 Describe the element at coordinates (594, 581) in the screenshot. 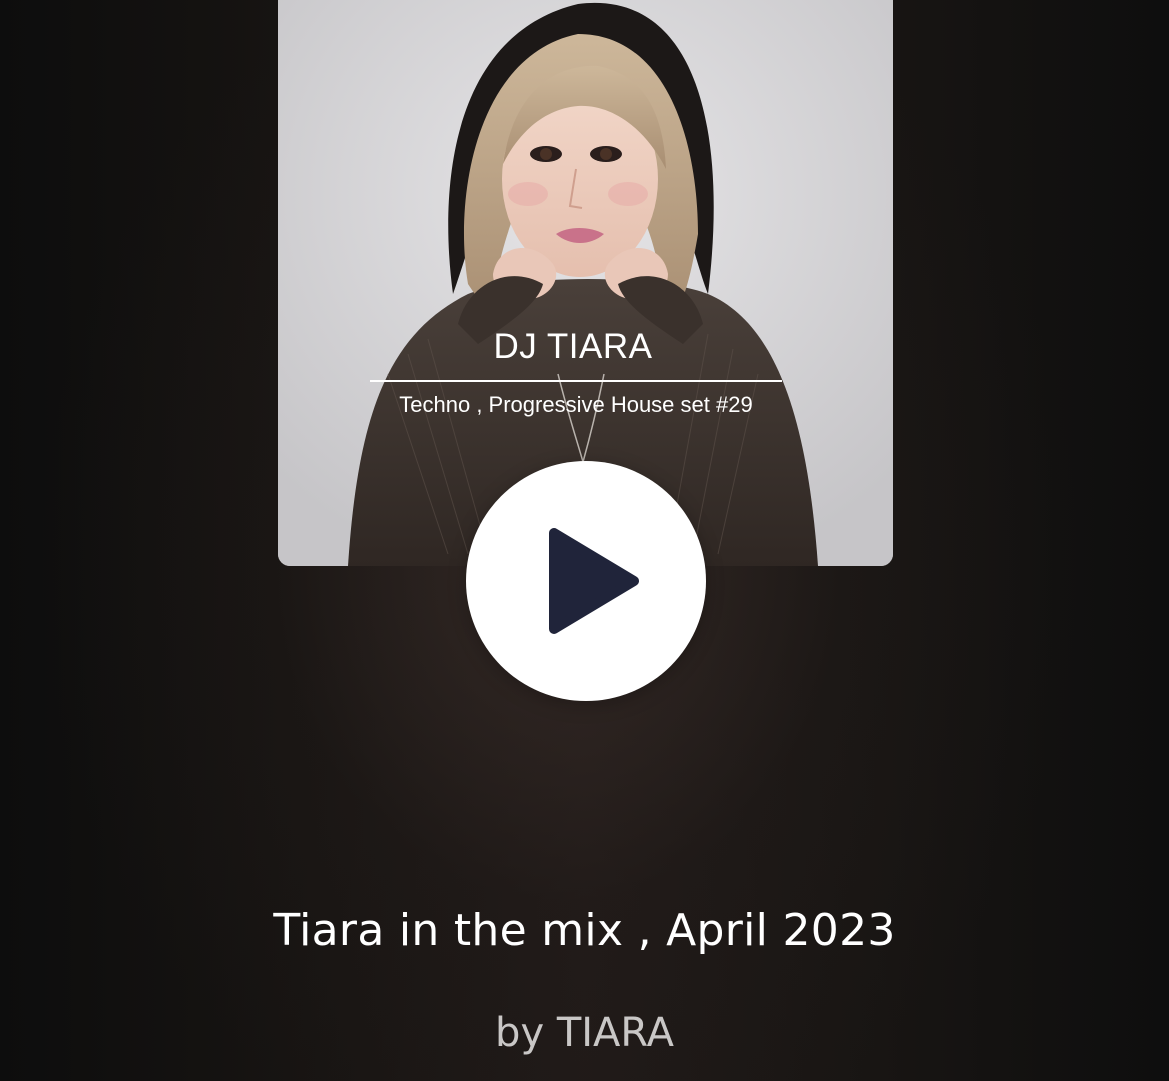

I see `play-icon` at that location.